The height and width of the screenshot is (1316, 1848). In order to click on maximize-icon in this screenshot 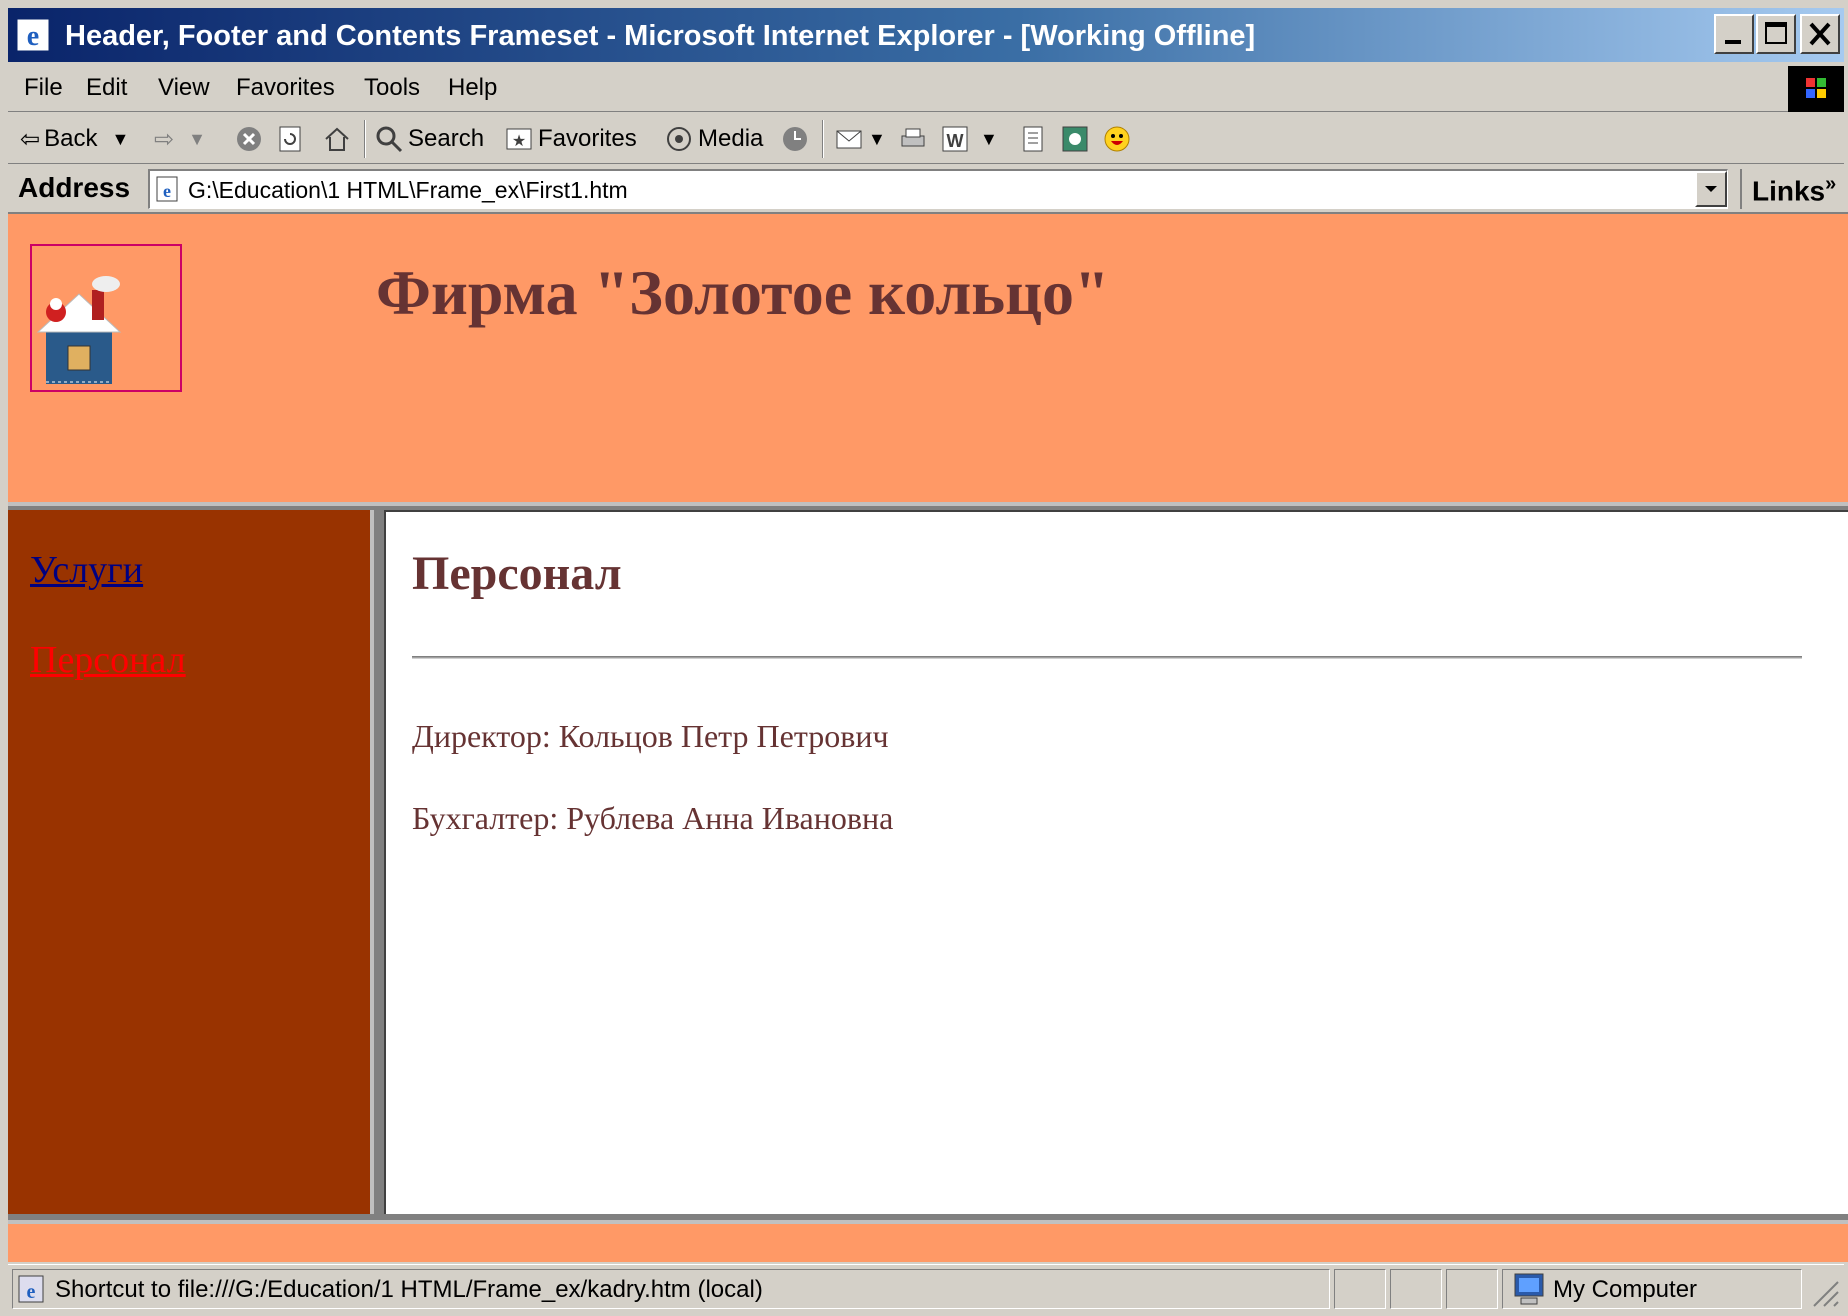, I will do `click(1776, 33)`.